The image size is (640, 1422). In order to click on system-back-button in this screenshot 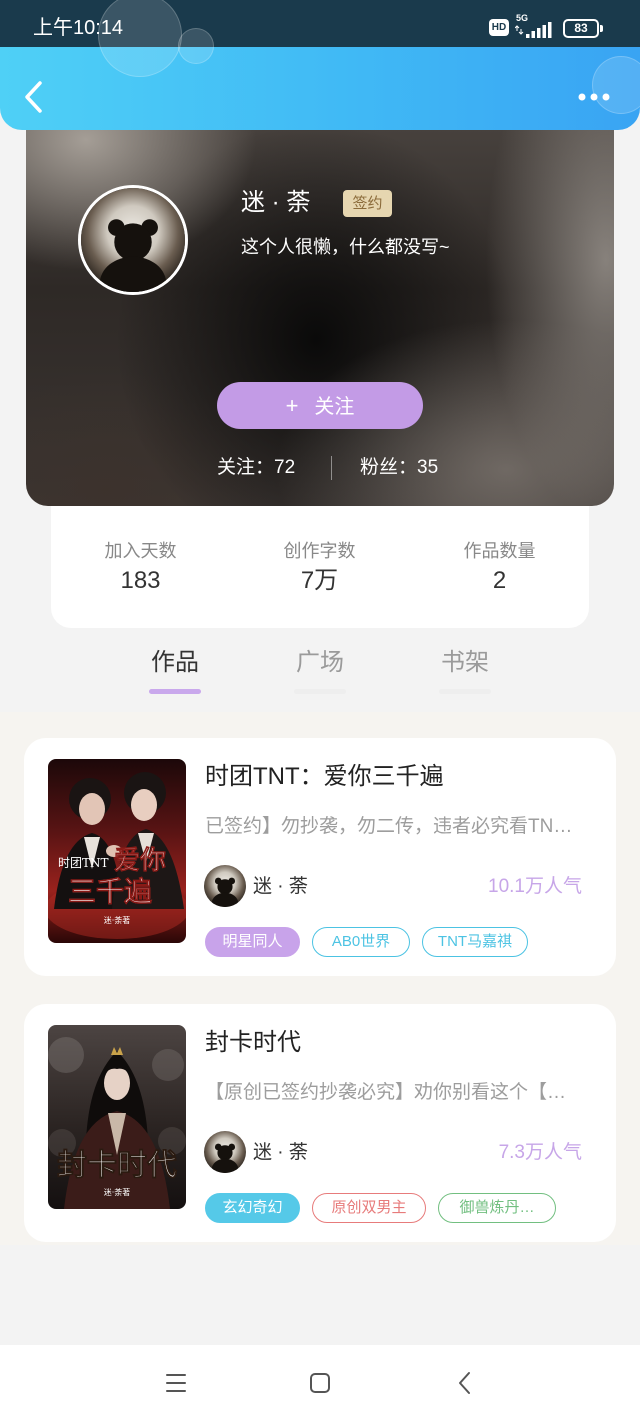, I will do `click(465, 1383)`.